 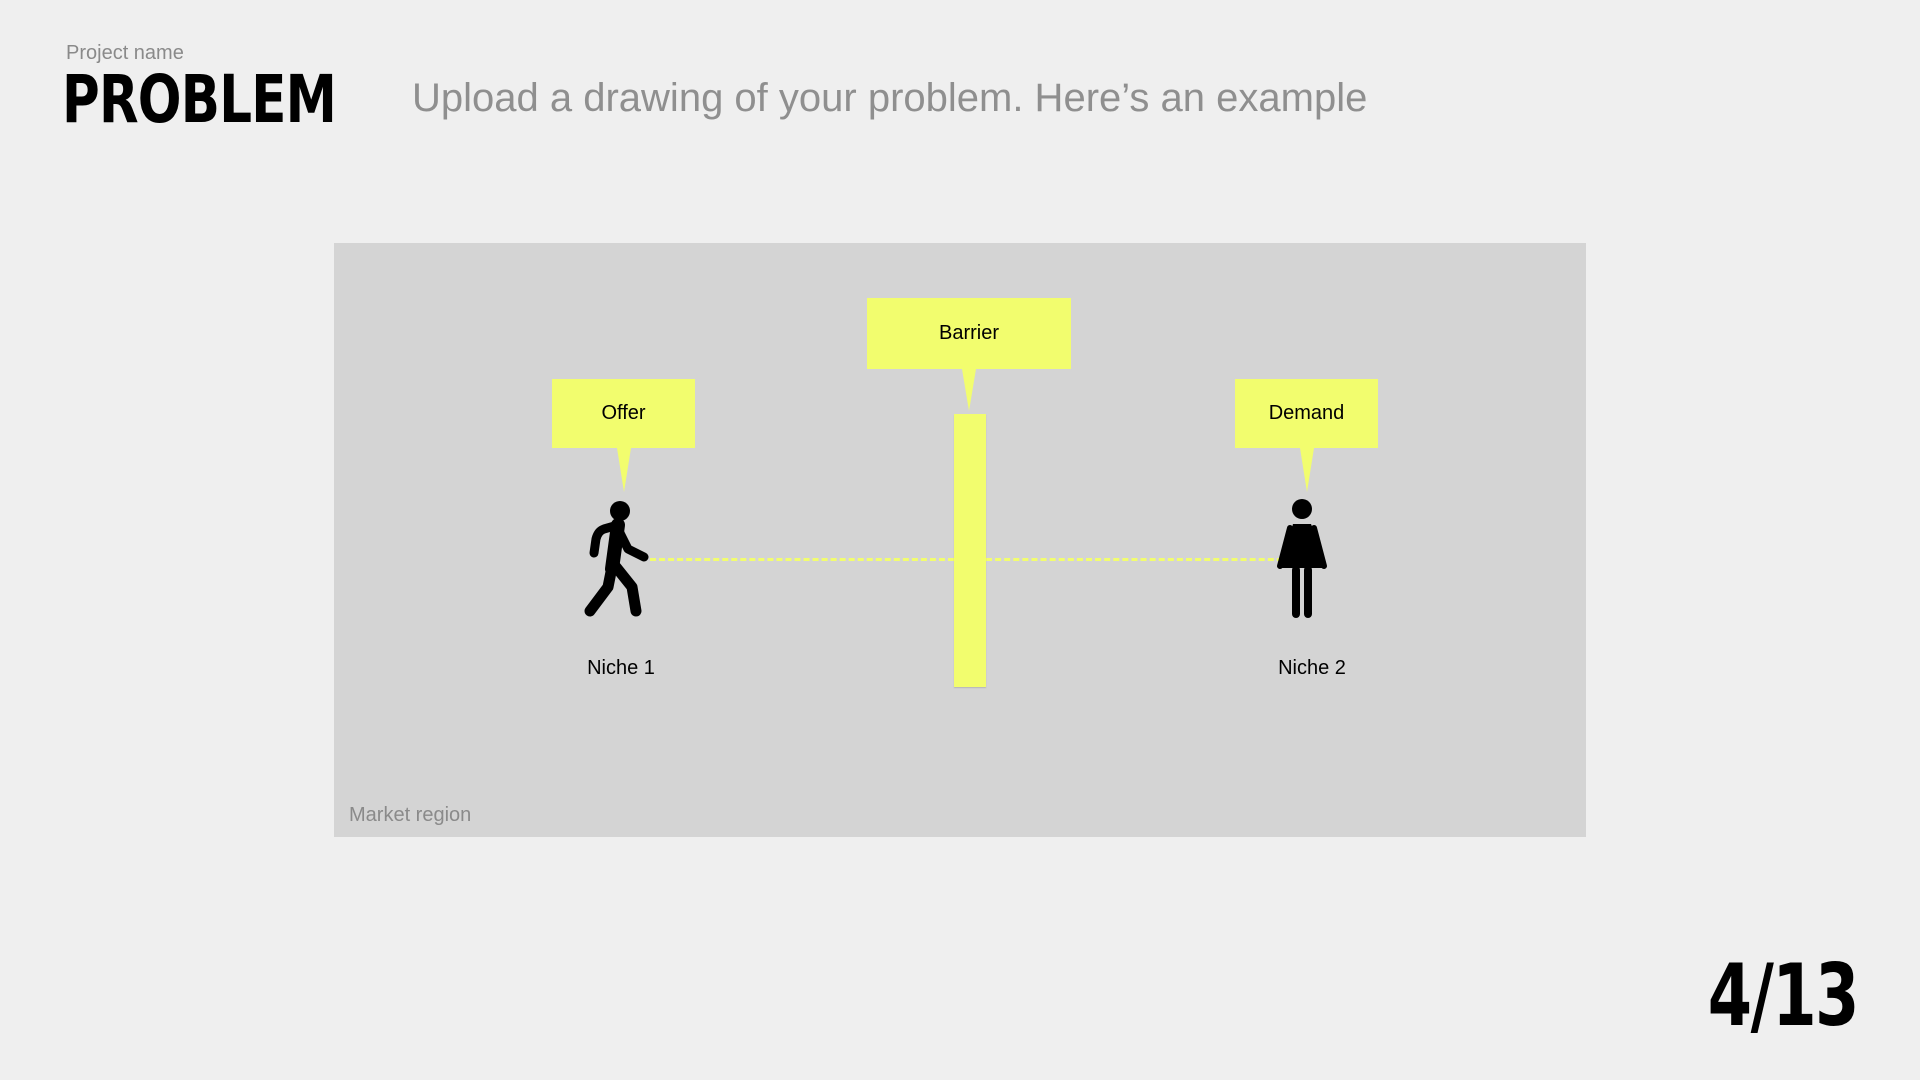 What do you see at coordinates (621, 668) in the screenshot?
I see `niche-1-label: Niche 1` at bounding box center [621, 668].